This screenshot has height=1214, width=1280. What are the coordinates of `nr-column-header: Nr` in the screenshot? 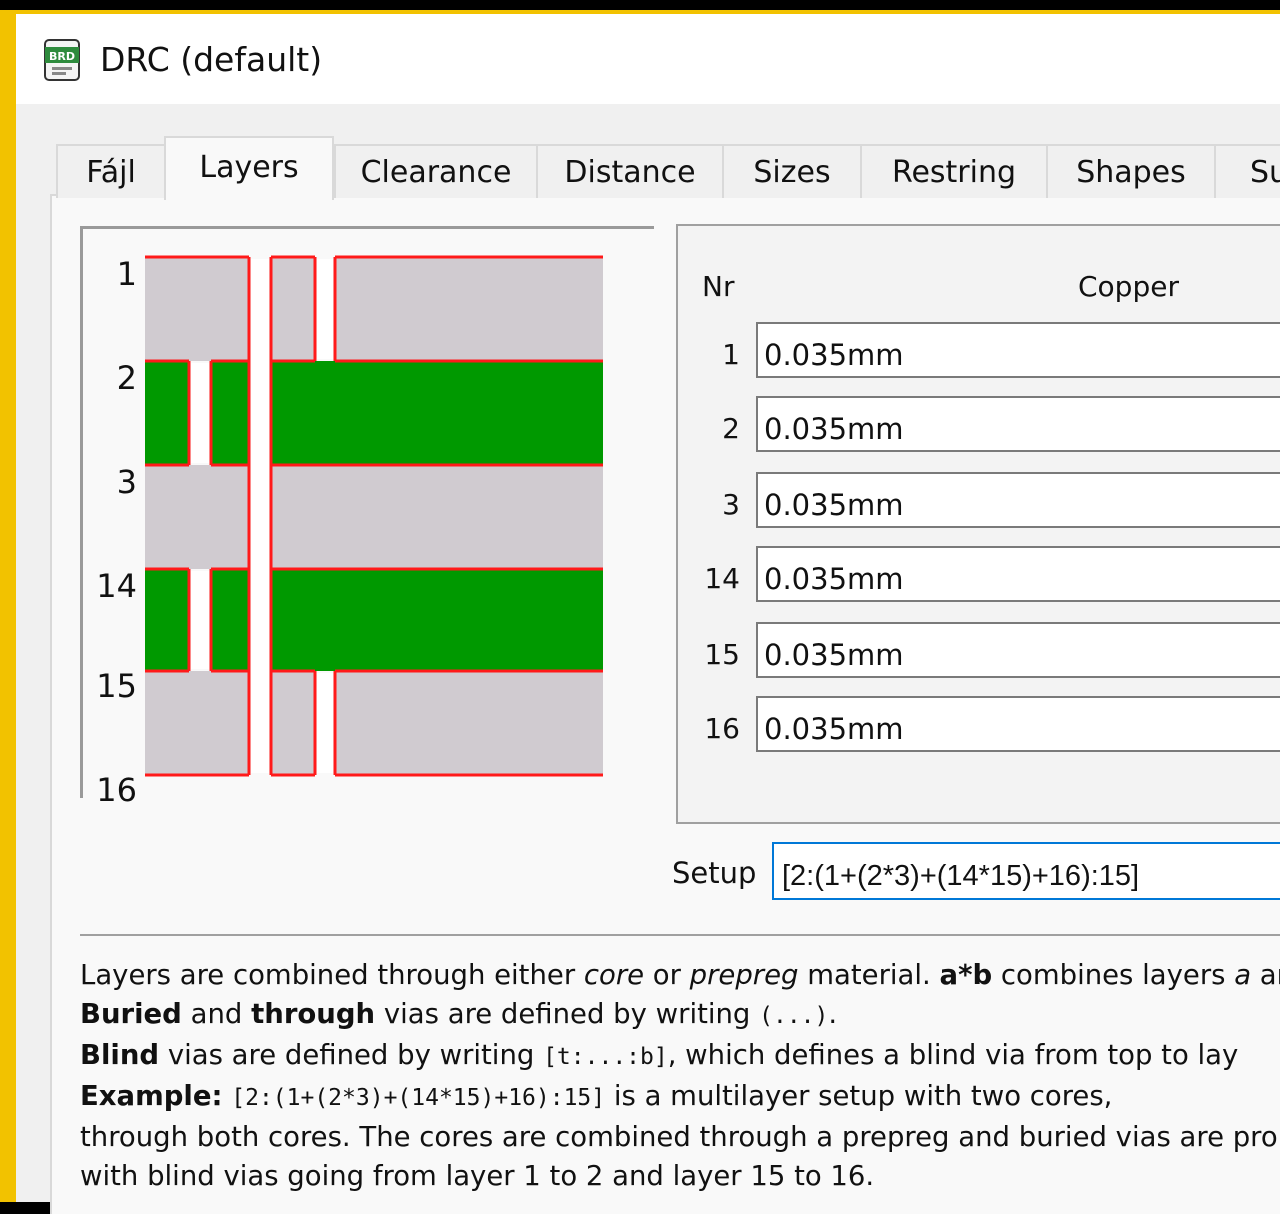 It's located at (718, 286).